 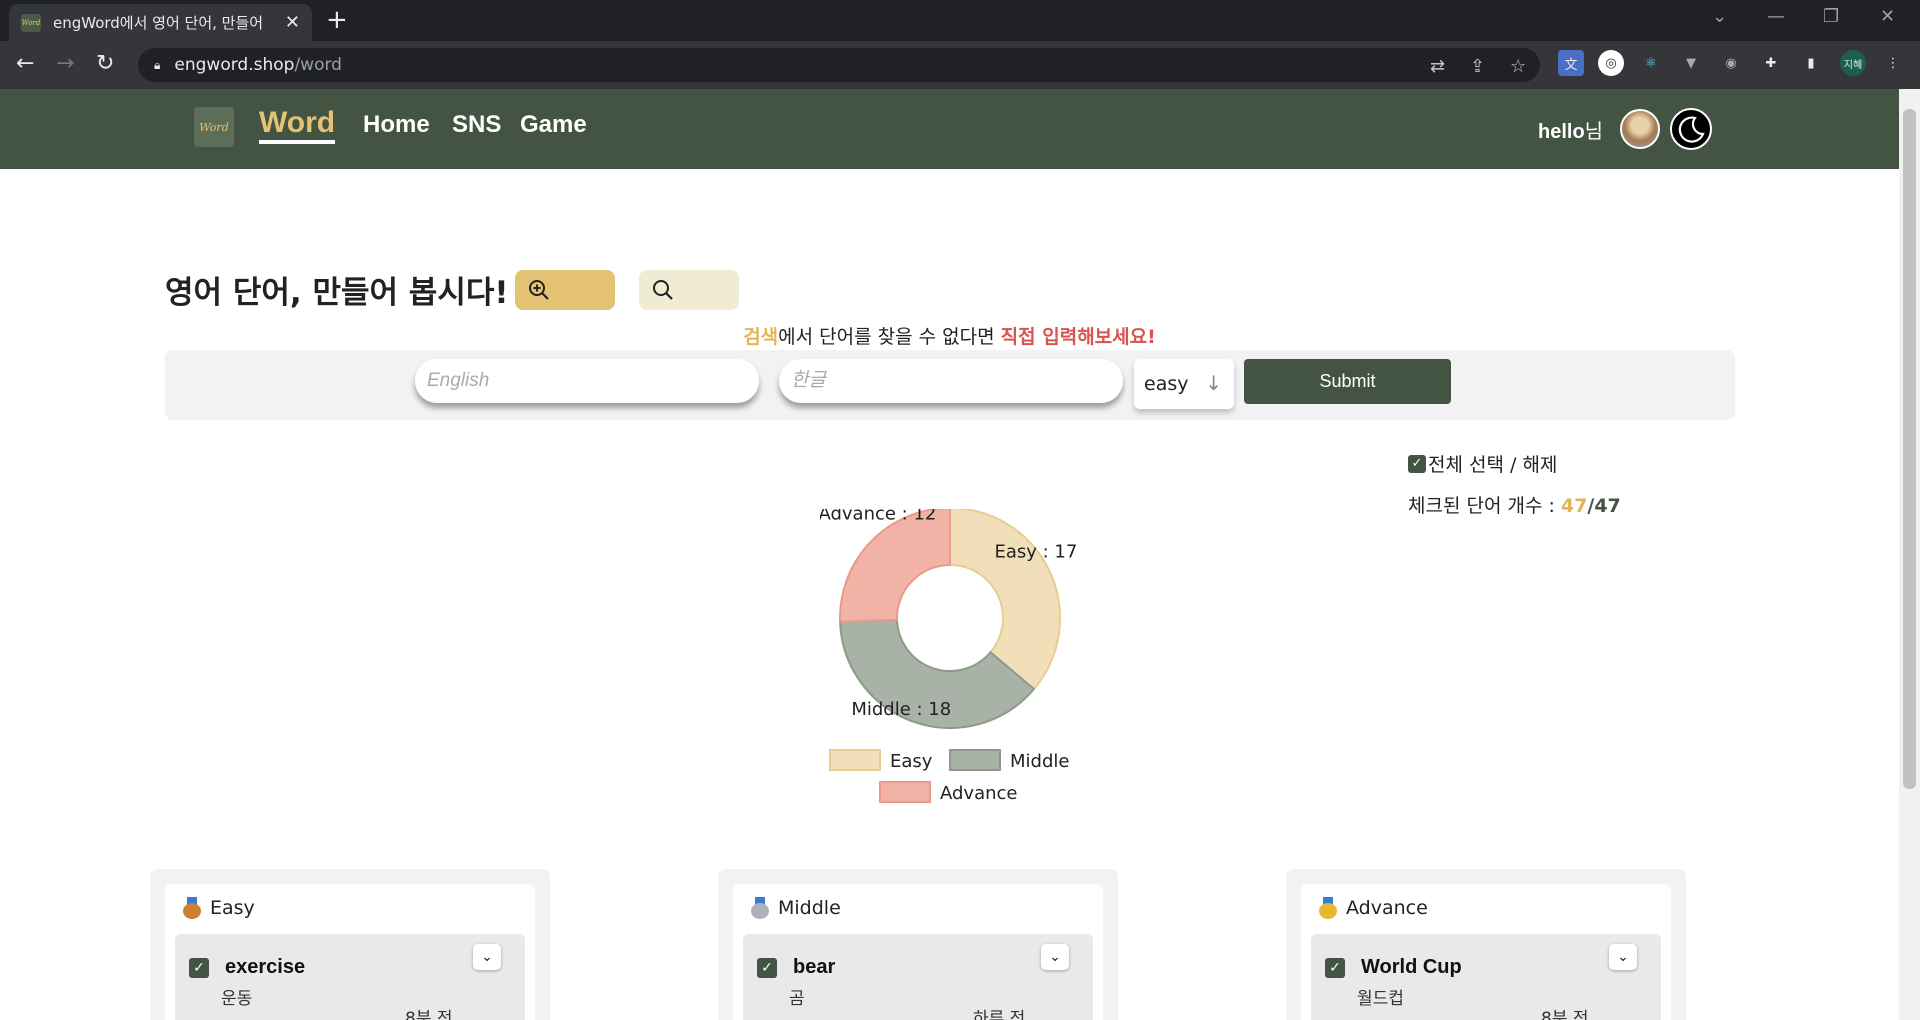 What do you see at coordinates (1387, 908) in the screenshot?
I see `level-card-title-text: Advance` at bounding box center [1387, 908].